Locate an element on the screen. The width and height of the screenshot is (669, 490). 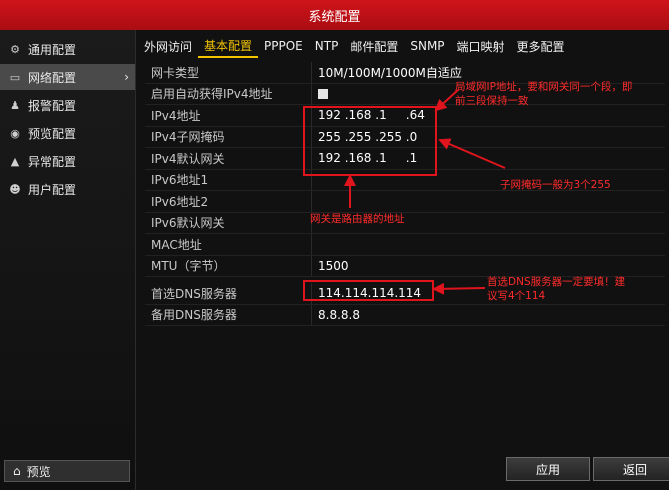
apply-button: 应用 is located at coordinates (548, 469).